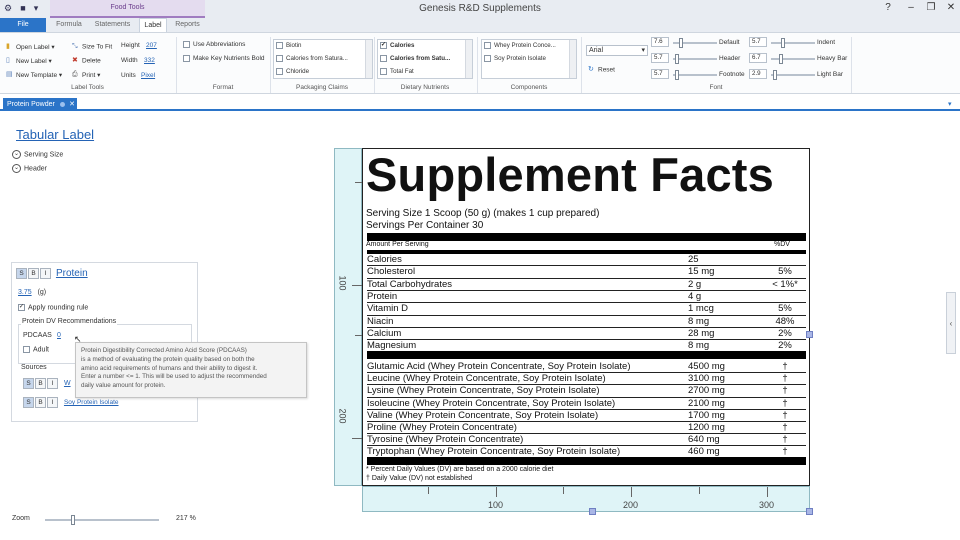 Image resolution: width=960 pixels, height=540 pixels. What do you see at coordinates (951, 8) in the screenshot?
I see `close-button: ✕` at bounding box center [951, 8].